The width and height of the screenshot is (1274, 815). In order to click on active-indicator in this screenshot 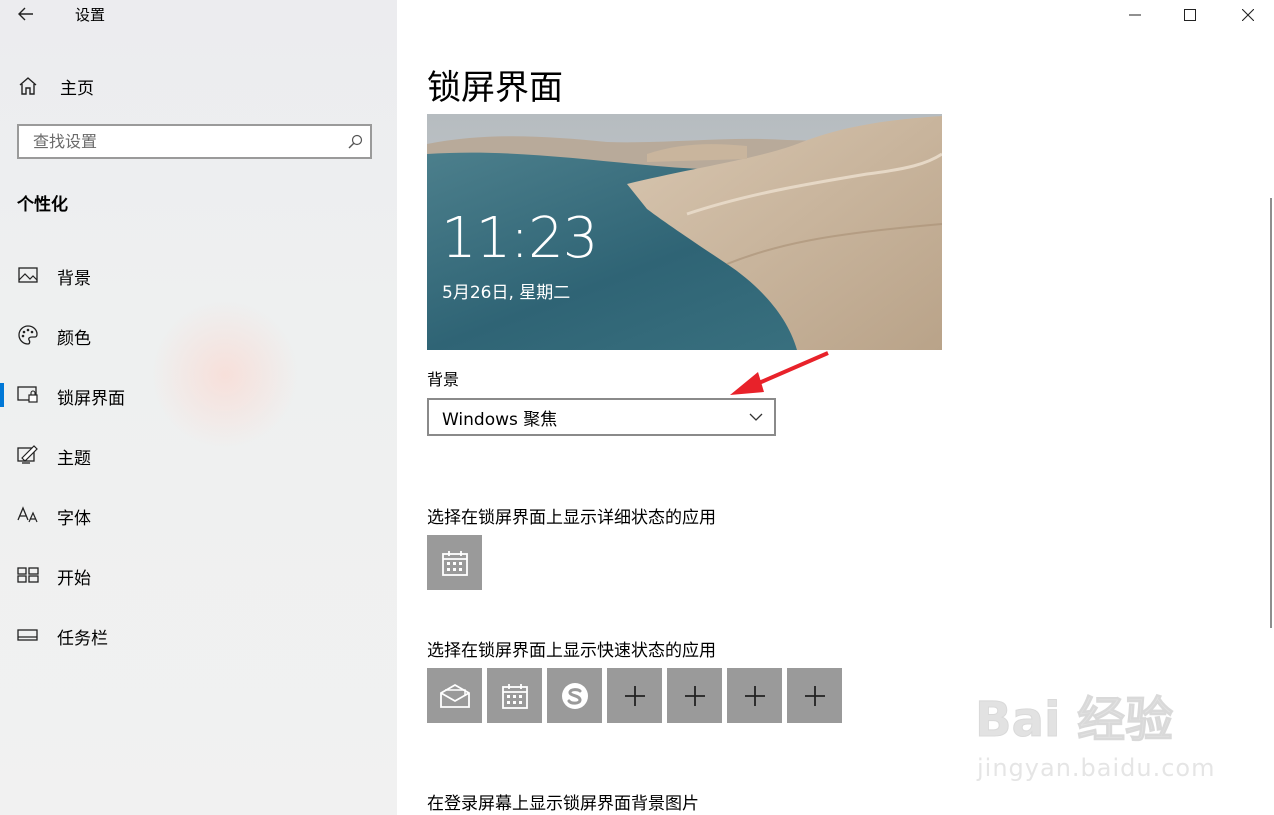, I will do `click(2, 395)`.